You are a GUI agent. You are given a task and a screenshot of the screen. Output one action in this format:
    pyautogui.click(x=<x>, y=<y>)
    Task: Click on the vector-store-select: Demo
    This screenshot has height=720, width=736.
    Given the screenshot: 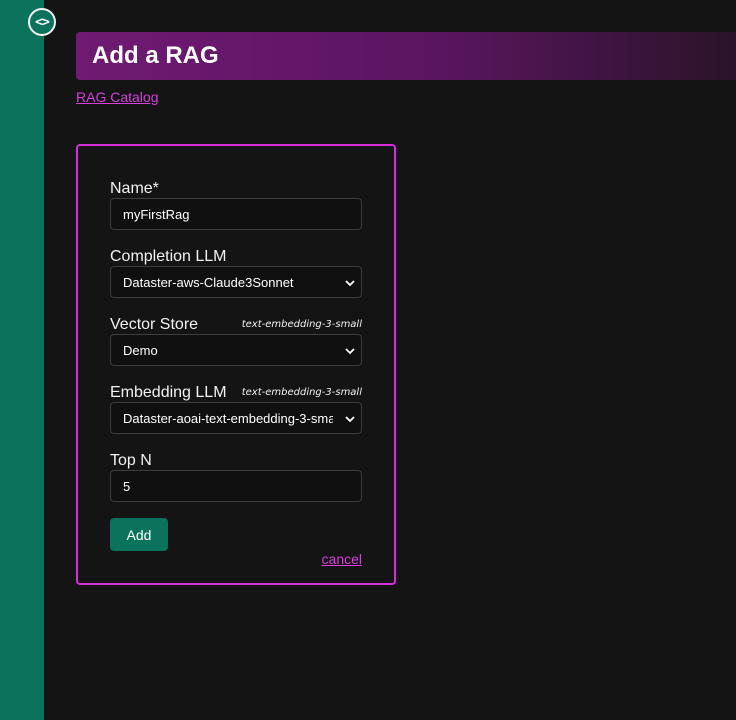 What is the action you would take?
    pyautogui.click(x=236, y=350)
    